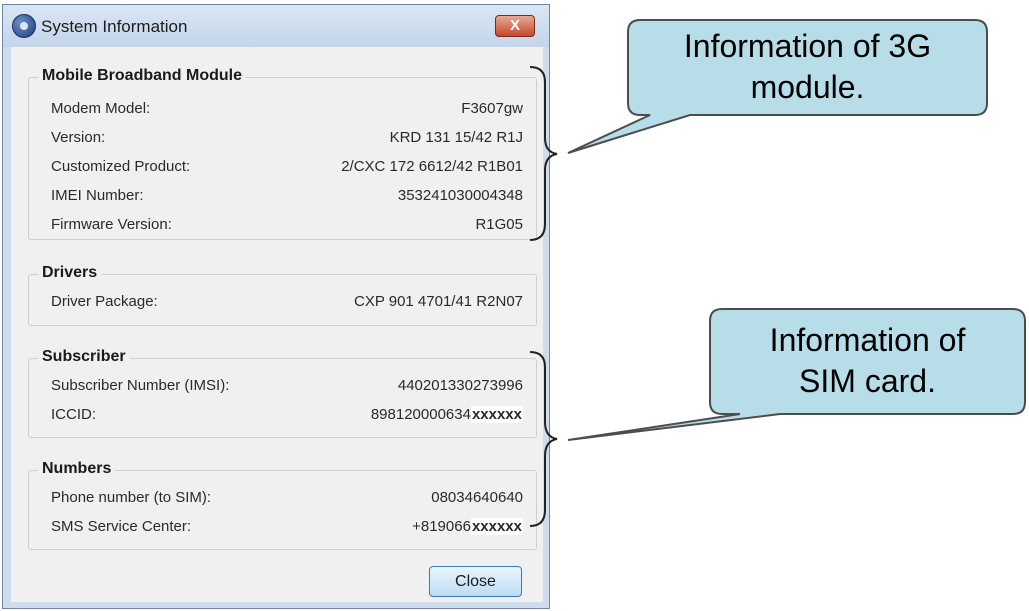 The height and width of the screenshot is (611, 1029). What do you see at coordinates (807, 66) in the screenshot?
I see `callout-text-module: Information of 3G module.` at bounding box center [807, 66].